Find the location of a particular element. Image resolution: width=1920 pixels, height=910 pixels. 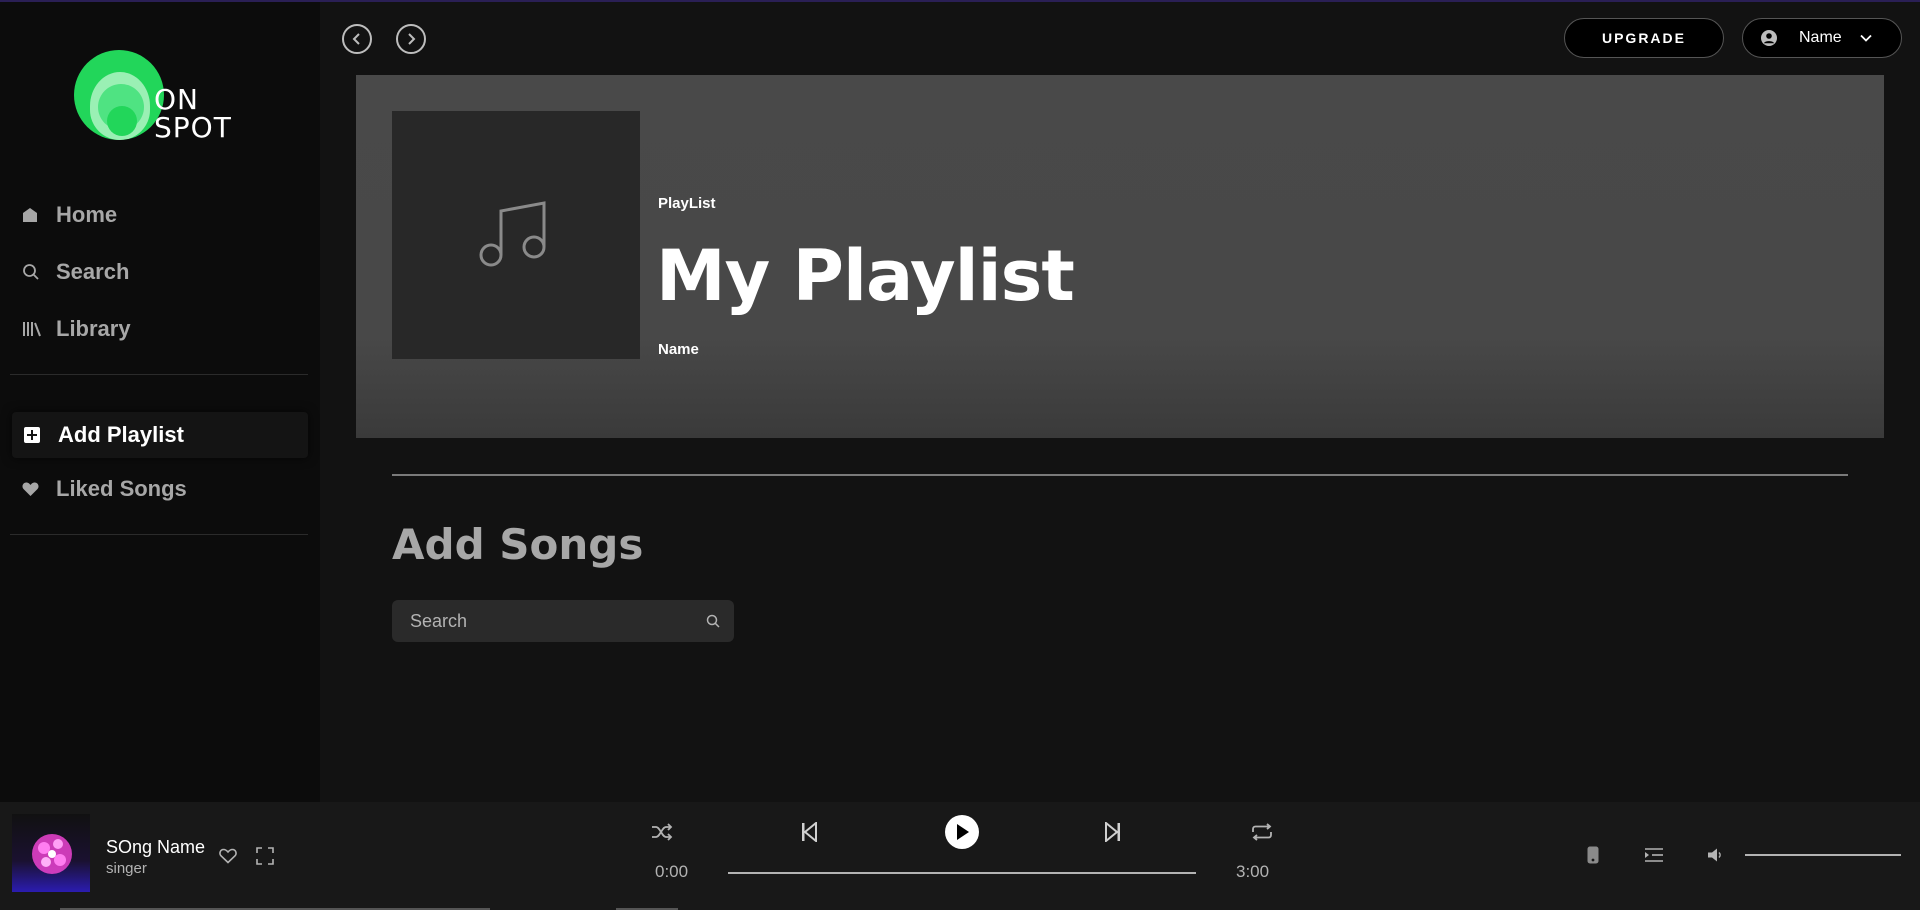

heart-icon is located at coordinates (39, 489).